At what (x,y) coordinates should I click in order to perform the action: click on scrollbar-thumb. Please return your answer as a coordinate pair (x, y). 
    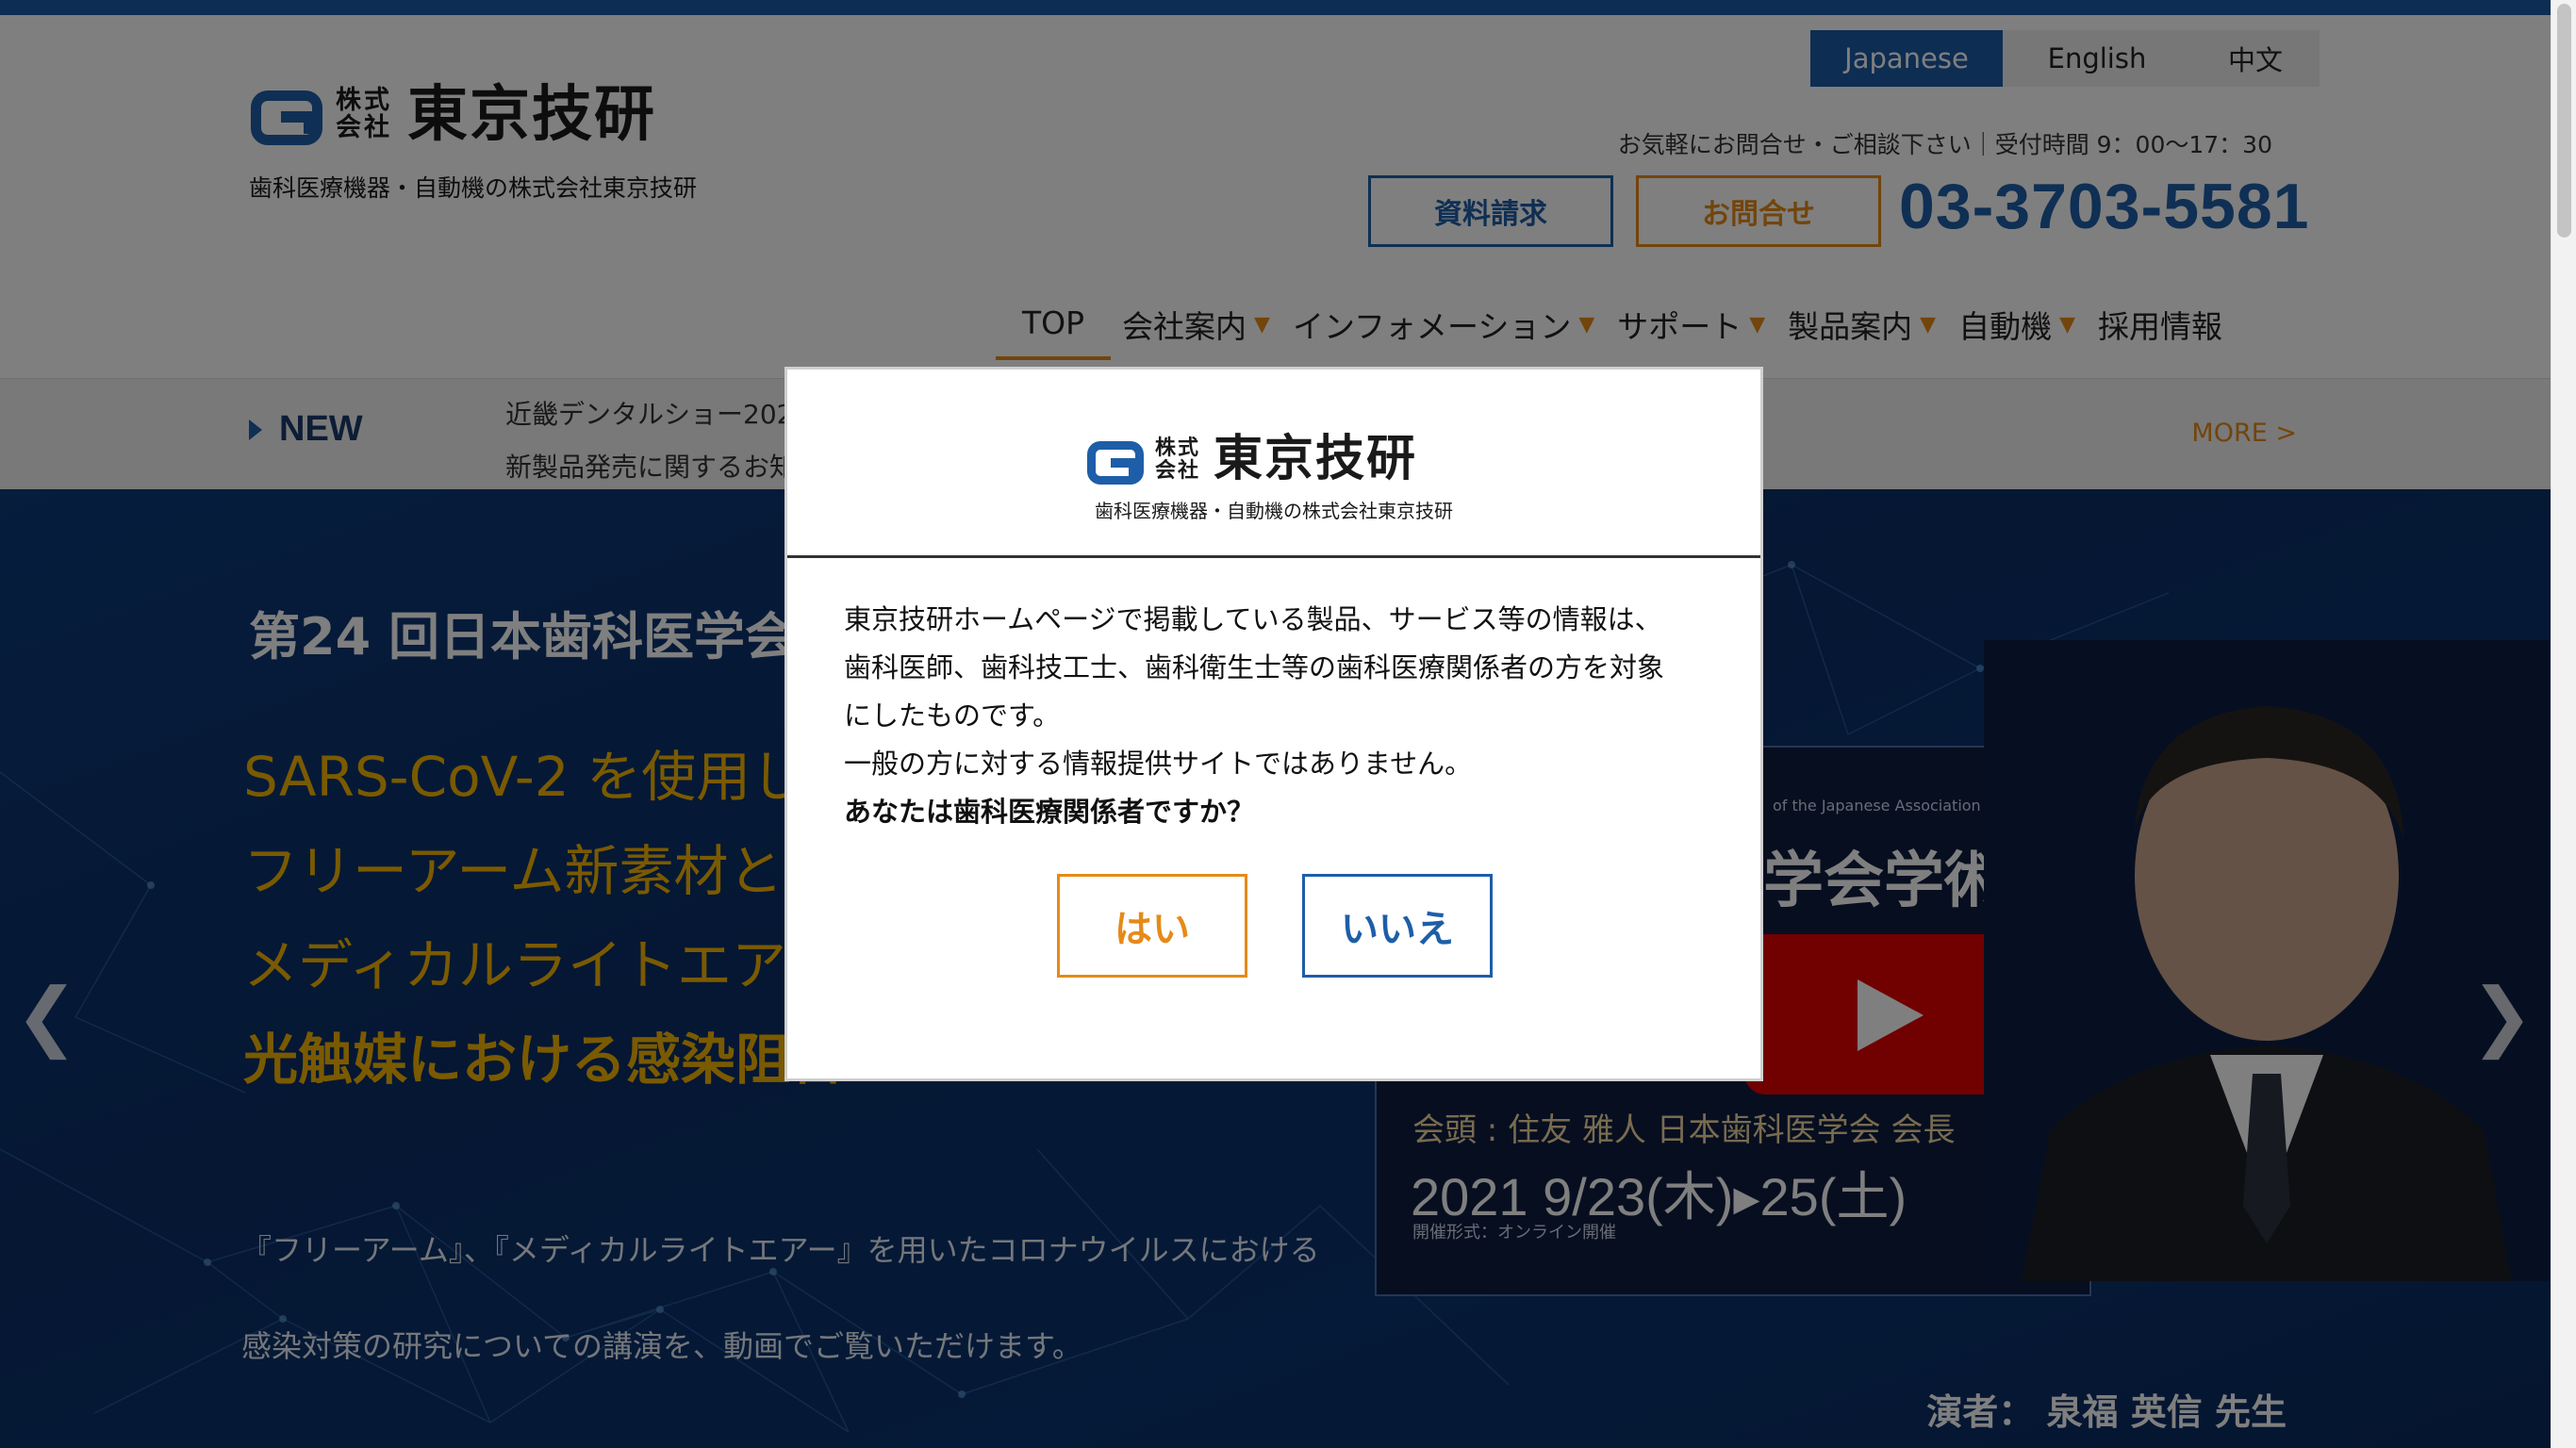
    Looking at the image, I should click on (2564, 121).